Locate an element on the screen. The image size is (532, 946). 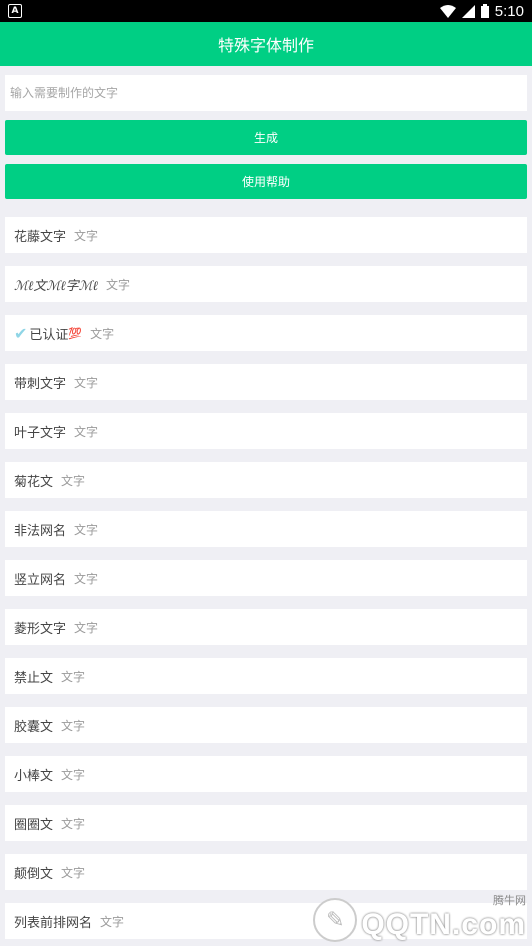
watermark-site: 腾牛网 is located at coordinates (509, 900).